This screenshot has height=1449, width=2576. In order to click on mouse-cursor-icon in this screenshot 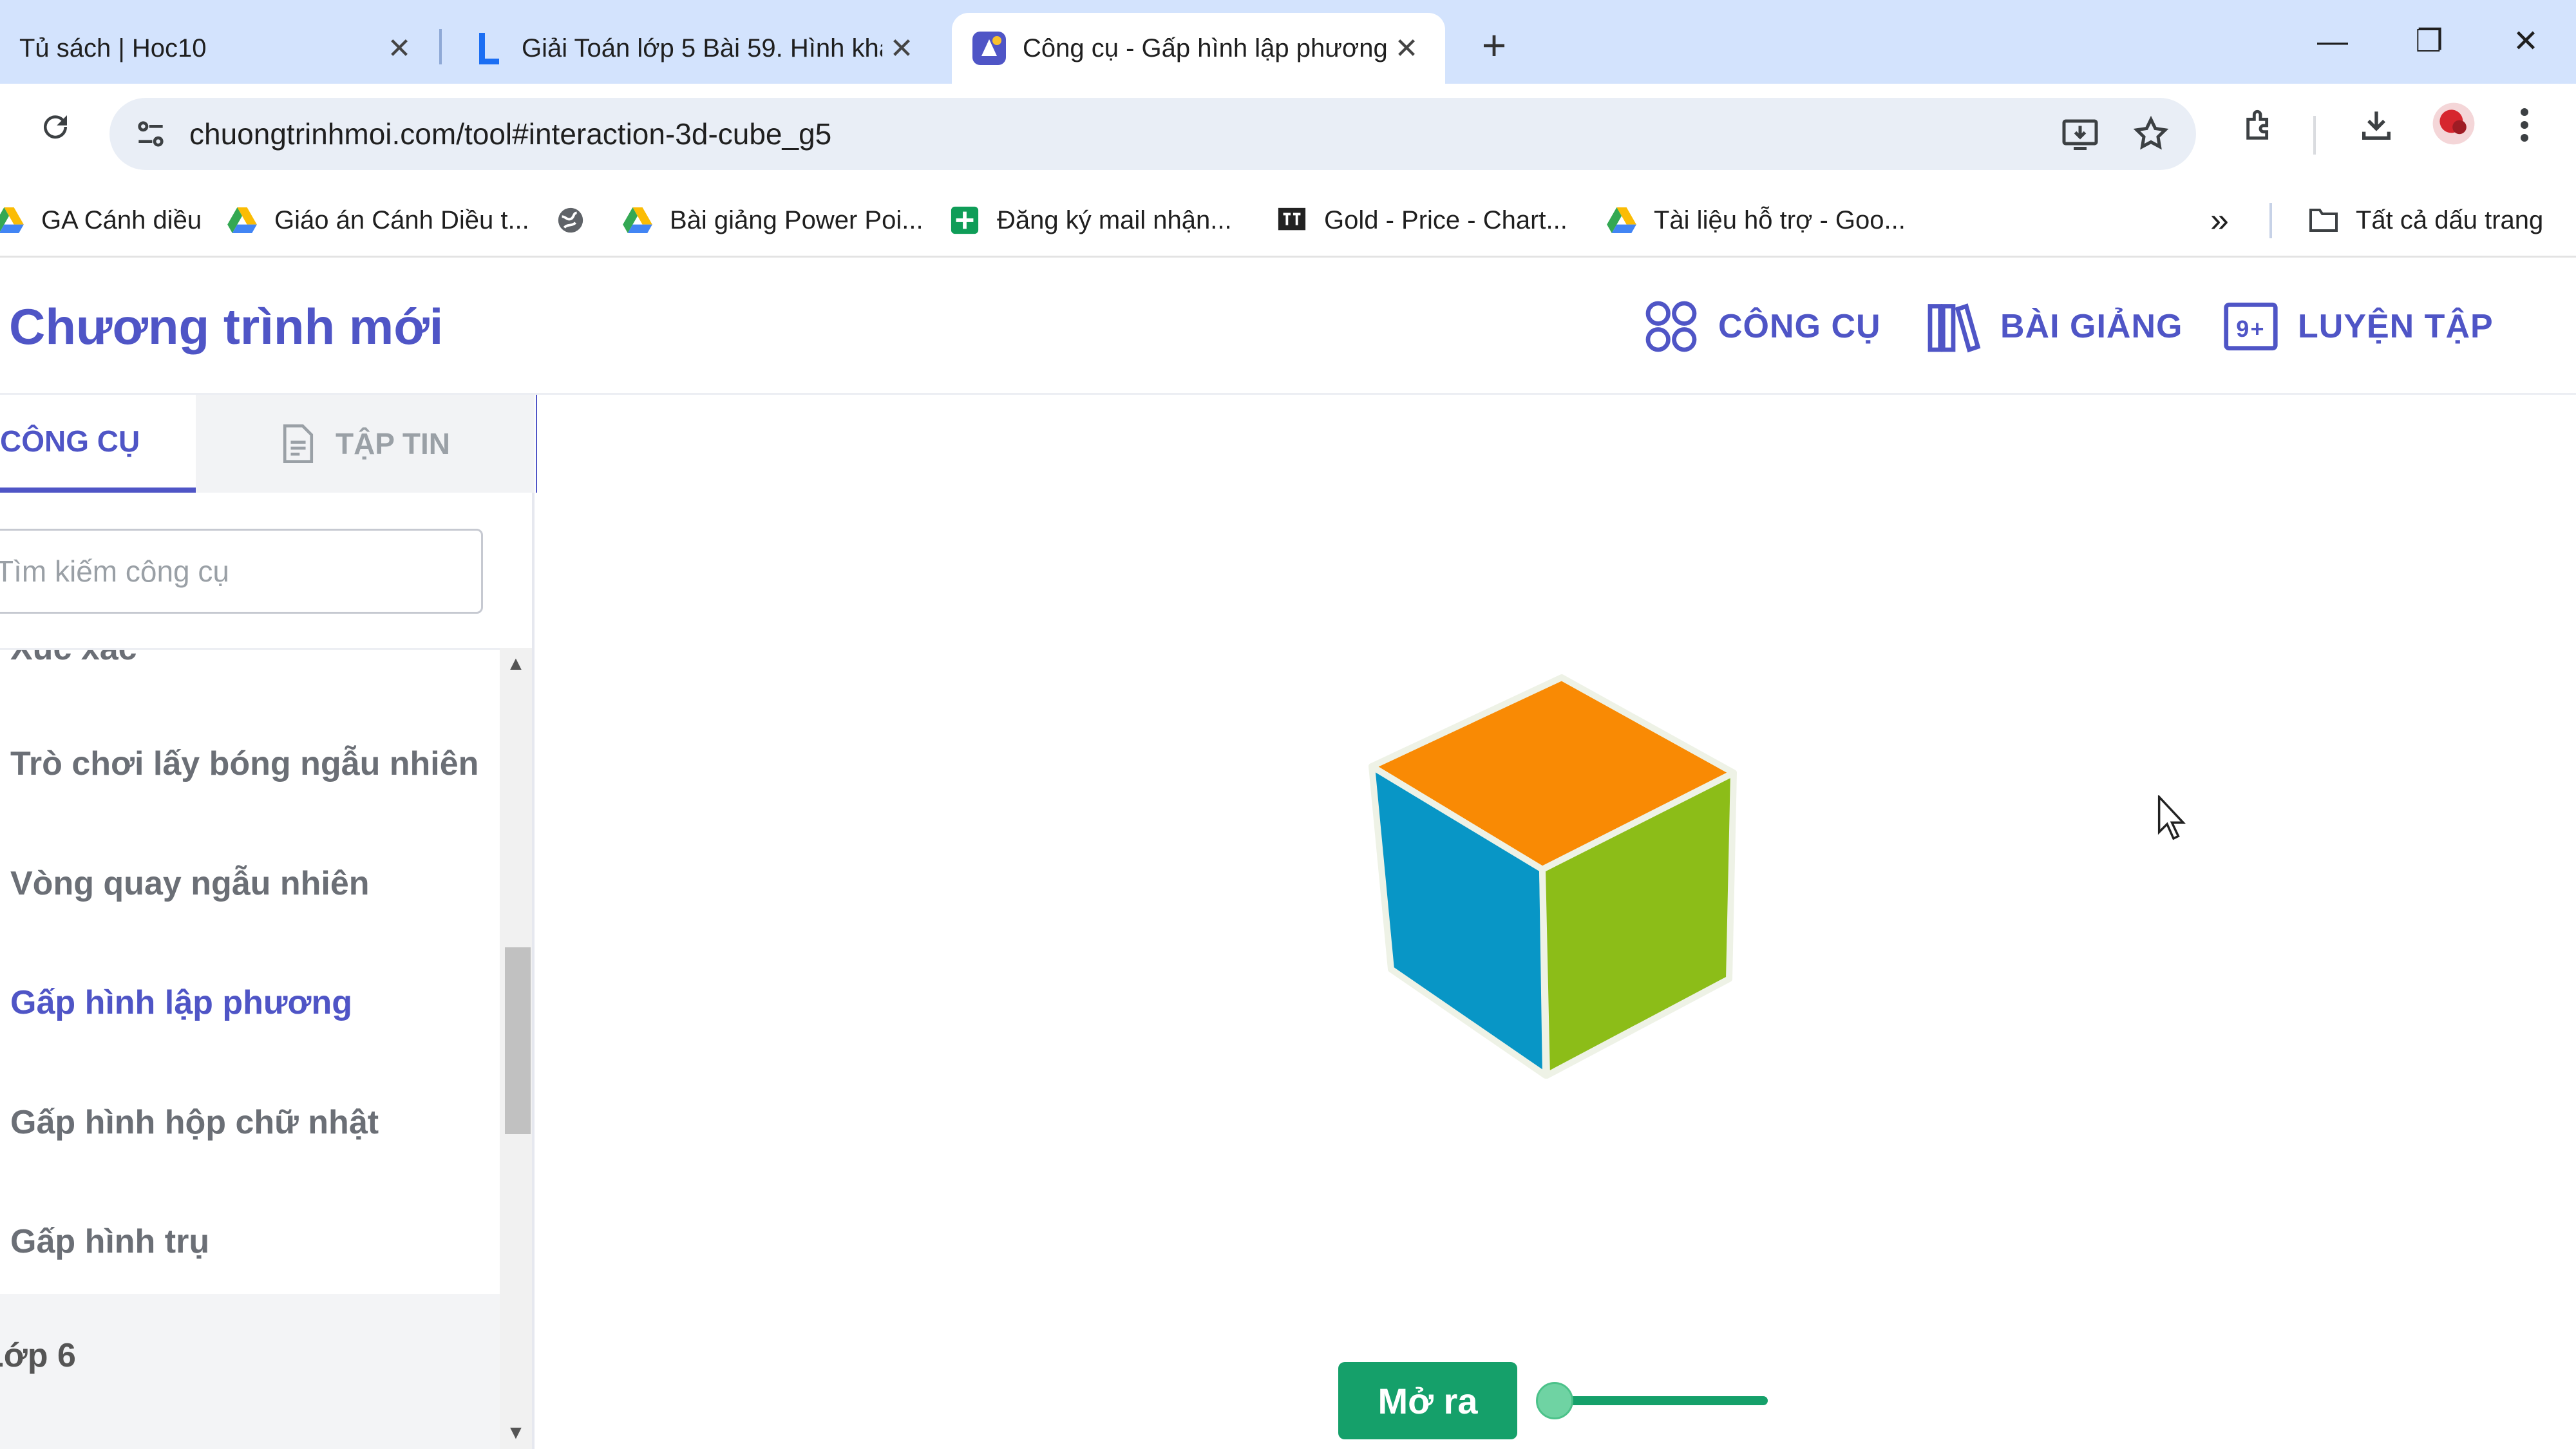, I will do `click(2171, 817)`.